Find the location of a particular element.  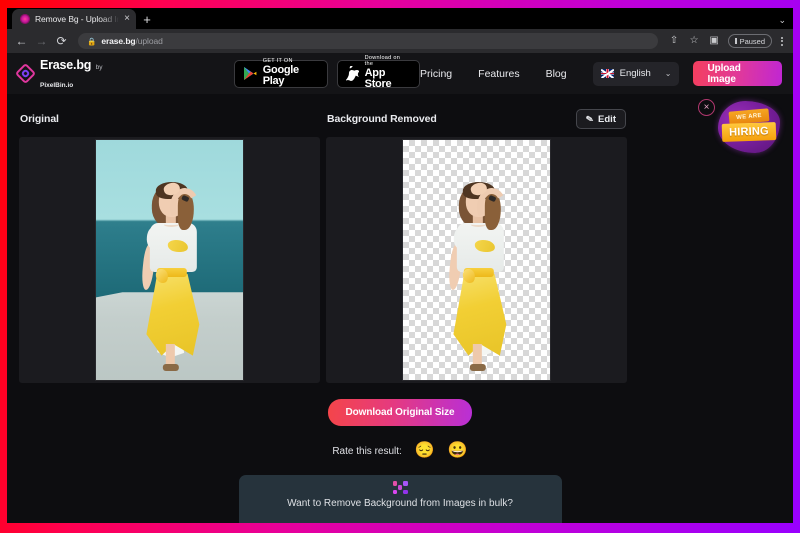

logo-text: Erase.bg by PixelBin.io is located at coordinates (85, 74).